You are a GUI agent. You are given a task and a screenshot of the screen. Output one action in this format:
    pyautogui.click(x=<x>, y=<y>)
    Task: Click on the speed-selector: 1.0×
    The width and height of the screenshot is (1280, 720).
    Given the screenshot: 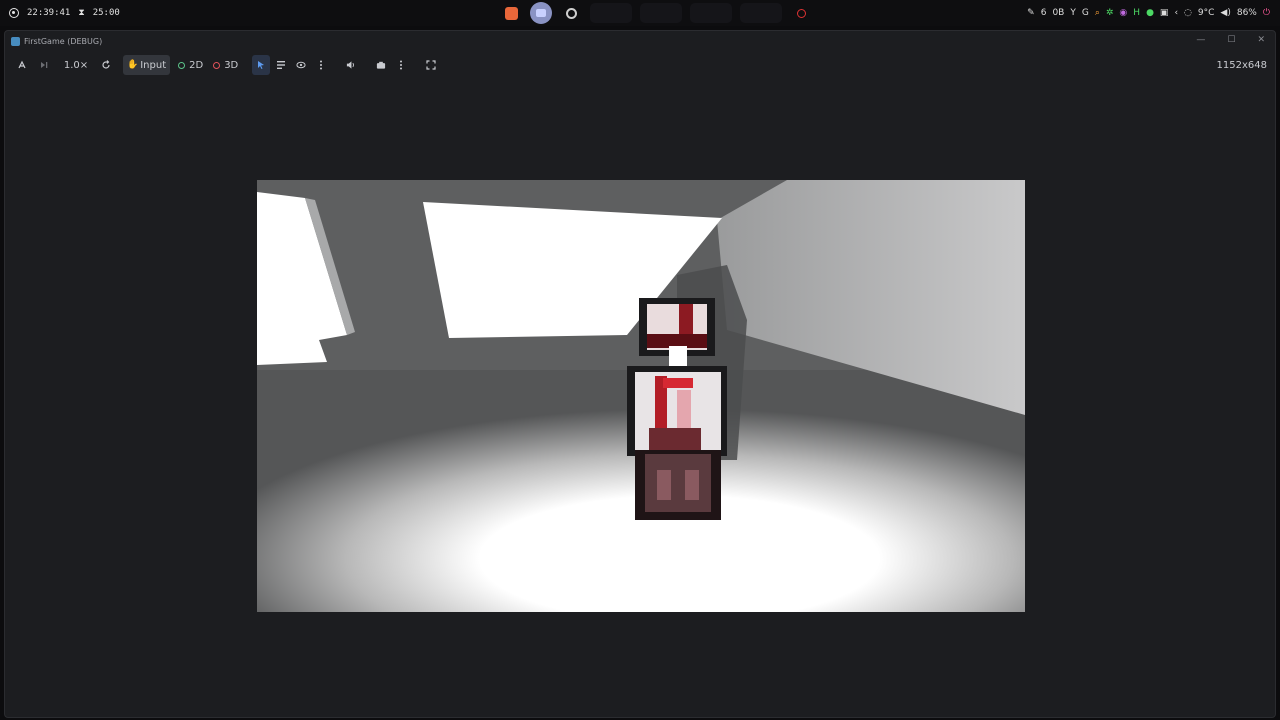 What is the action you would take?
    pyautogui.click(x=76, y=65)
    